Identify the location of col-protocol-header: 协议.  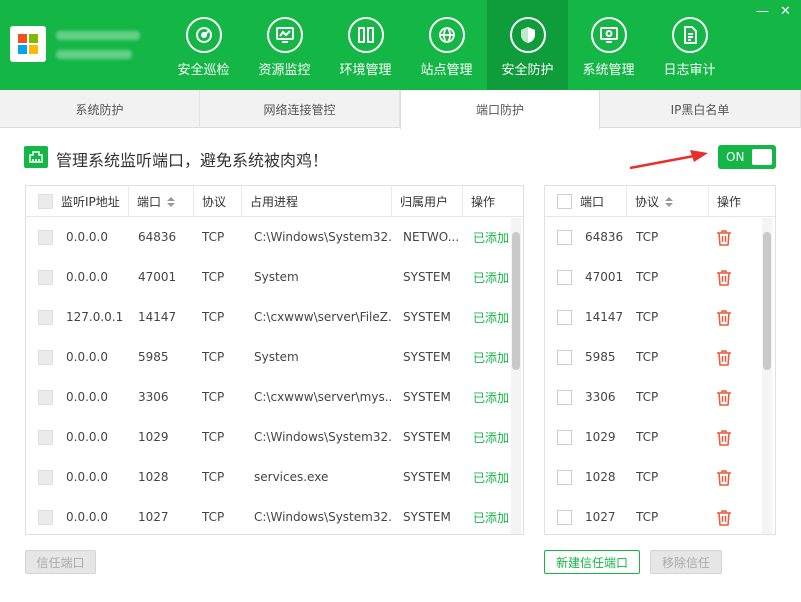
(668, 201).